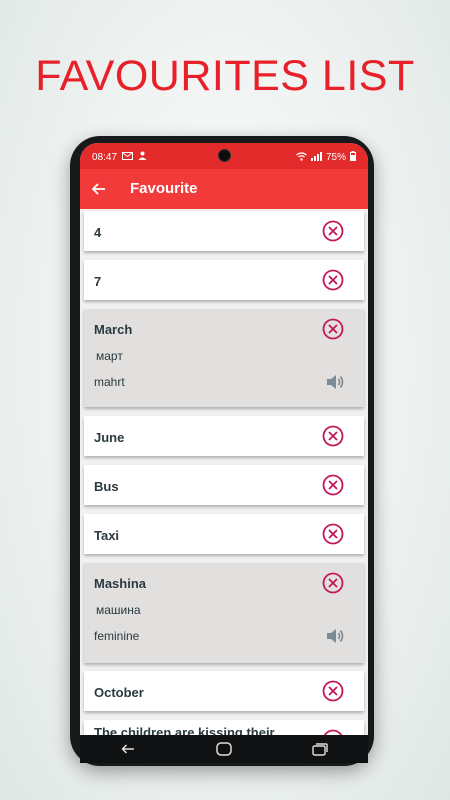 The image size is (450, 800). I want to click on word-text: March, so click(113, 329).